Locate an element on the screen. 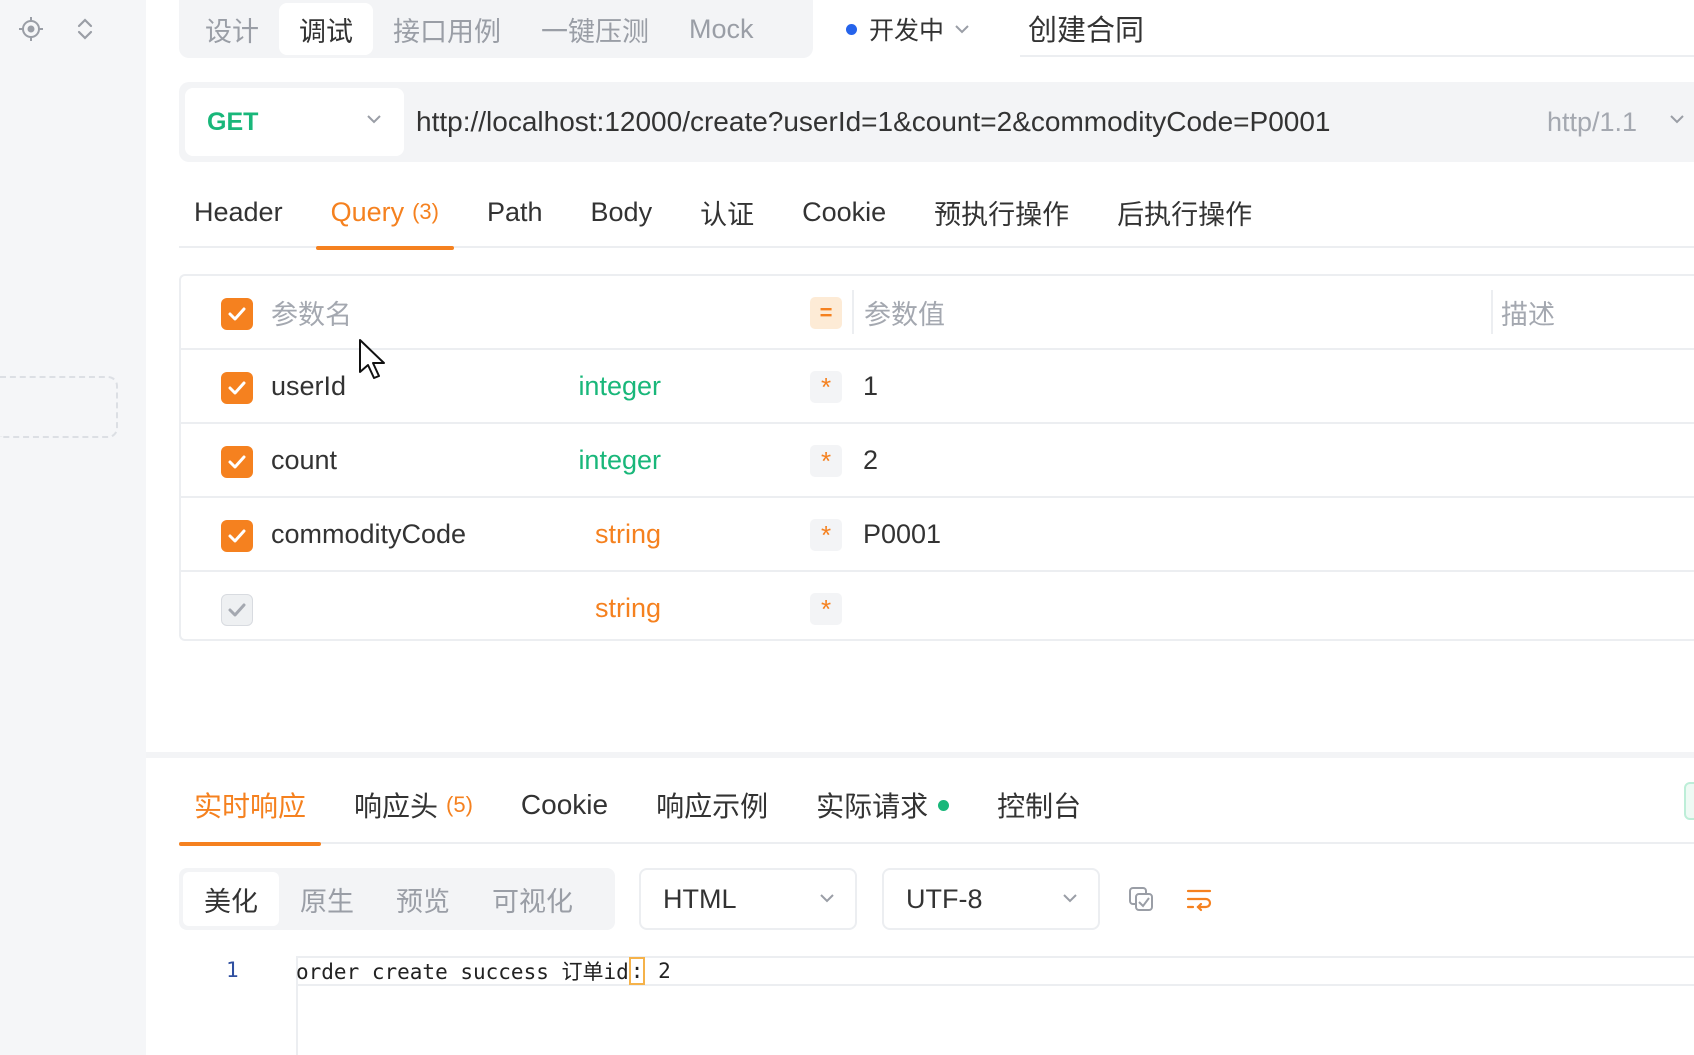 Image resolution: width=1694 pixels, height=1055 pixels. method-label: GET is located at coordinates (233, 121).